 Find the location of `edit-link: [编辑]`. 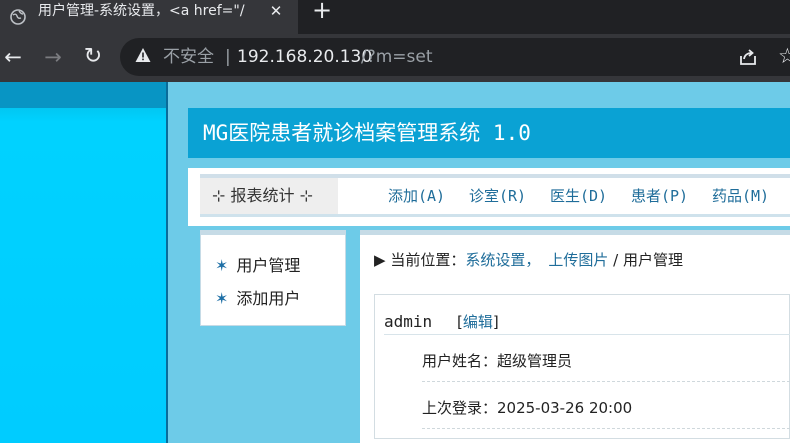

edit-link: [编辑] is located at coordinates (478, 322).